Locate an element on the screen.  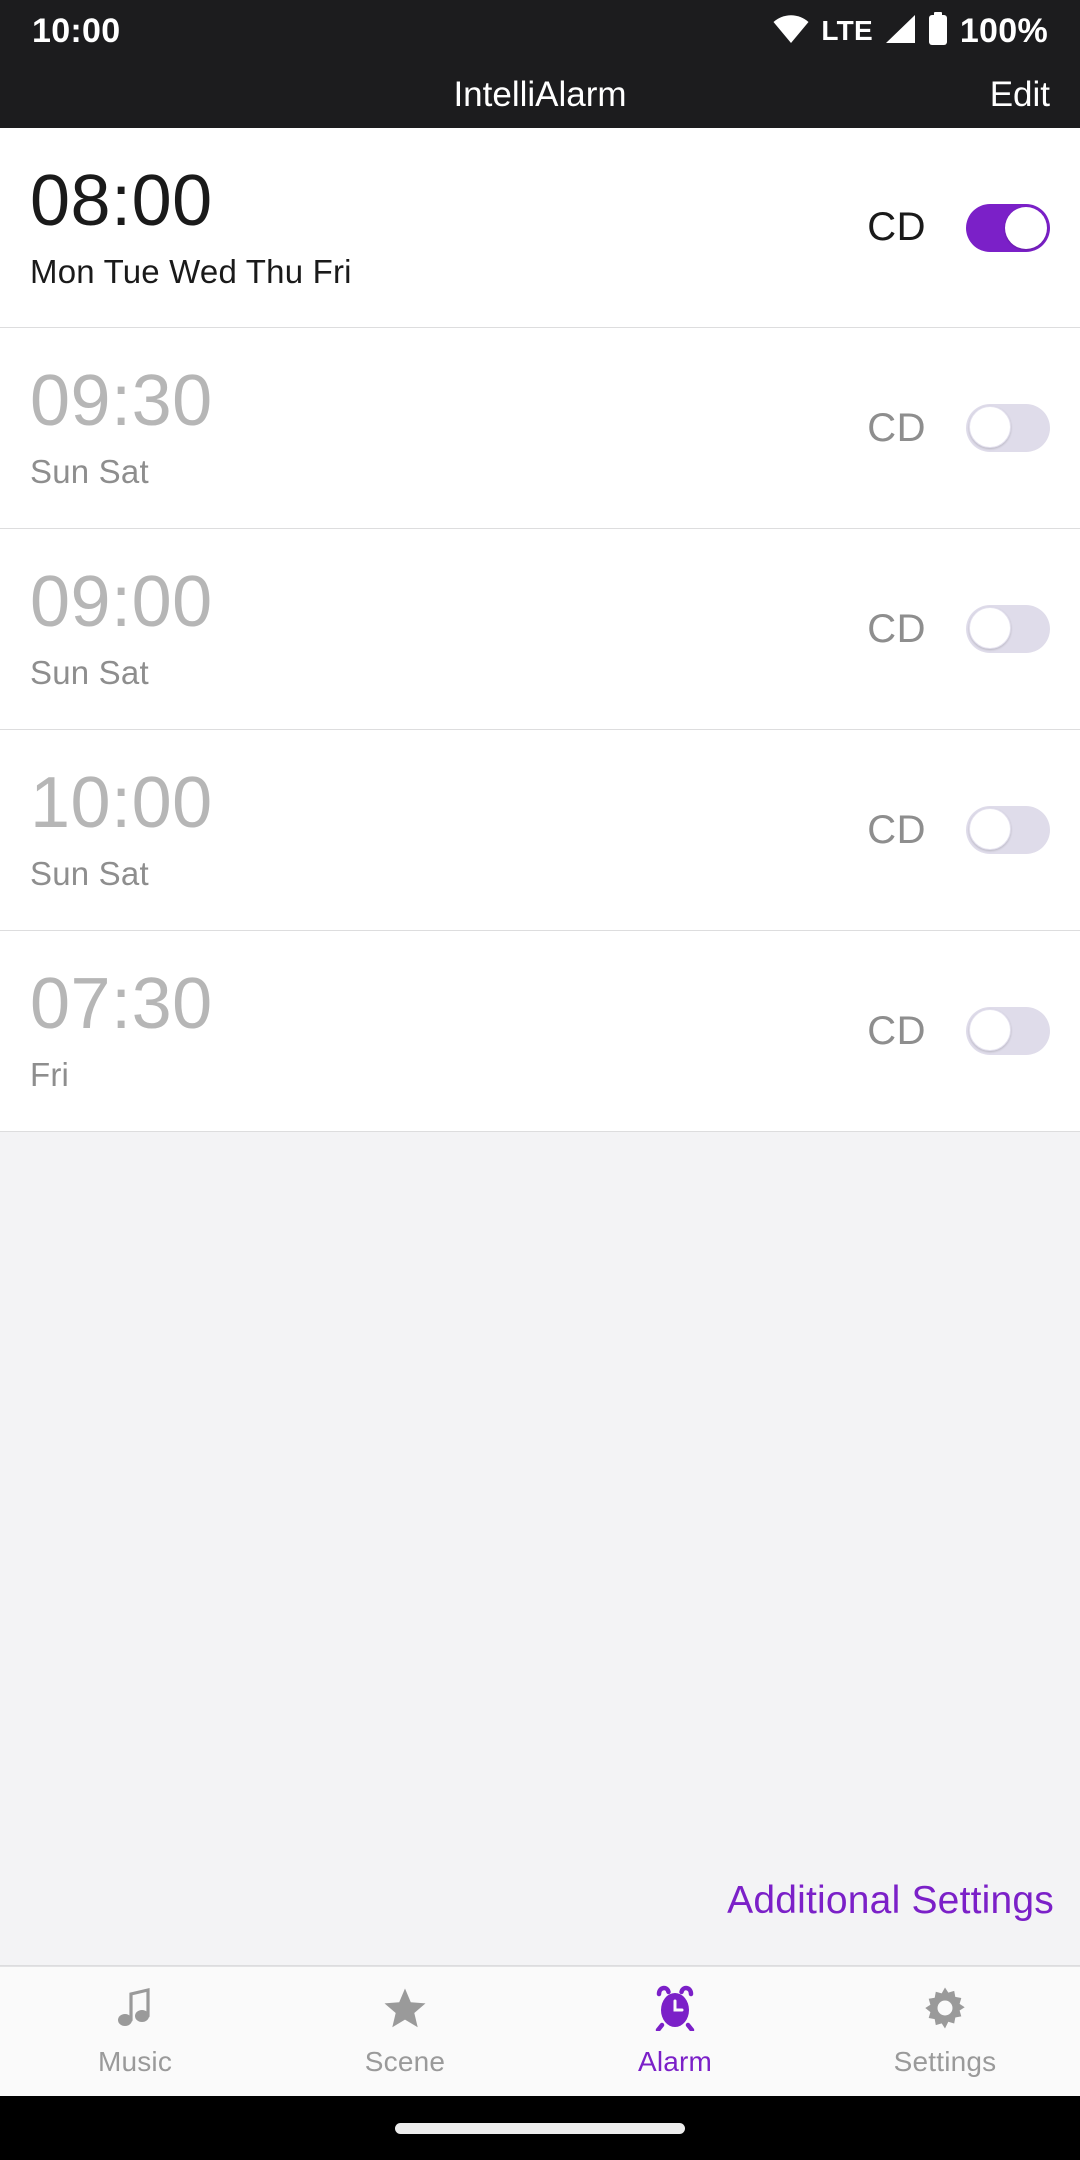
nav-item-label: Scene is located at coordinates (405, 2061).